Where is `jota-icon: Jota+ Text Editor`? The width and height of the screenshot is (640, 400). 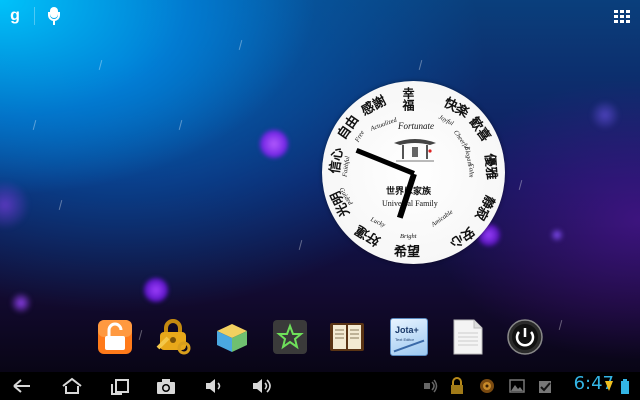 jota-icon: Jota+ Text Editor is located at coordinates (409, 337).